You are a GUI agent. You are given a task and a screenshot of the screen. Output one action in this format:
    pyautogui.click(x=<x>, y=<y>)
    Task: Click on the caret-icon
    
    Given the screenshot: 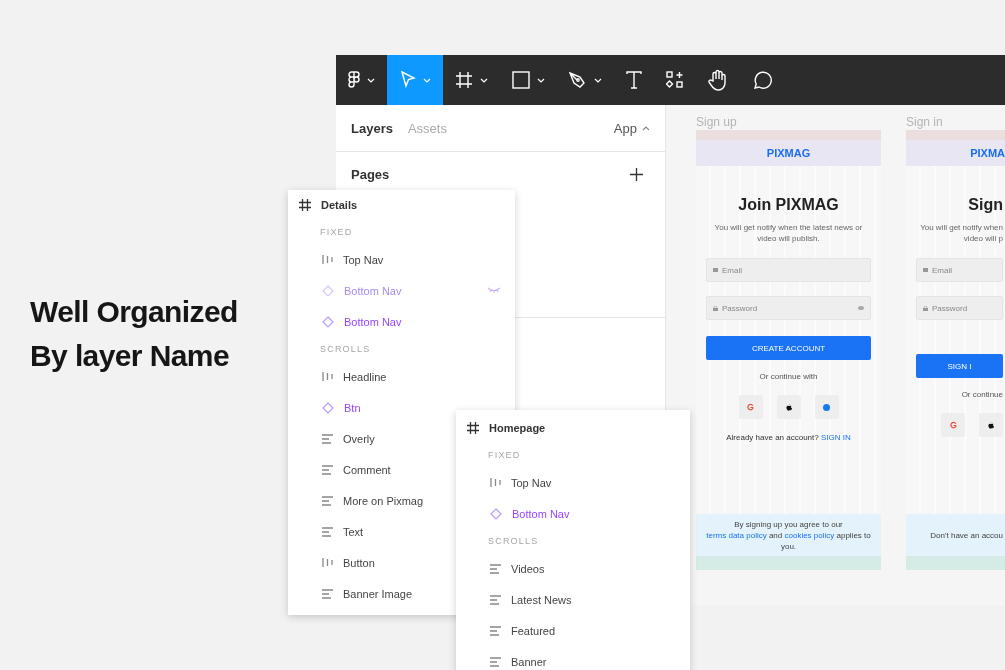 What is the action you would take?
    pyautogui.click(x=646, y=128)
    